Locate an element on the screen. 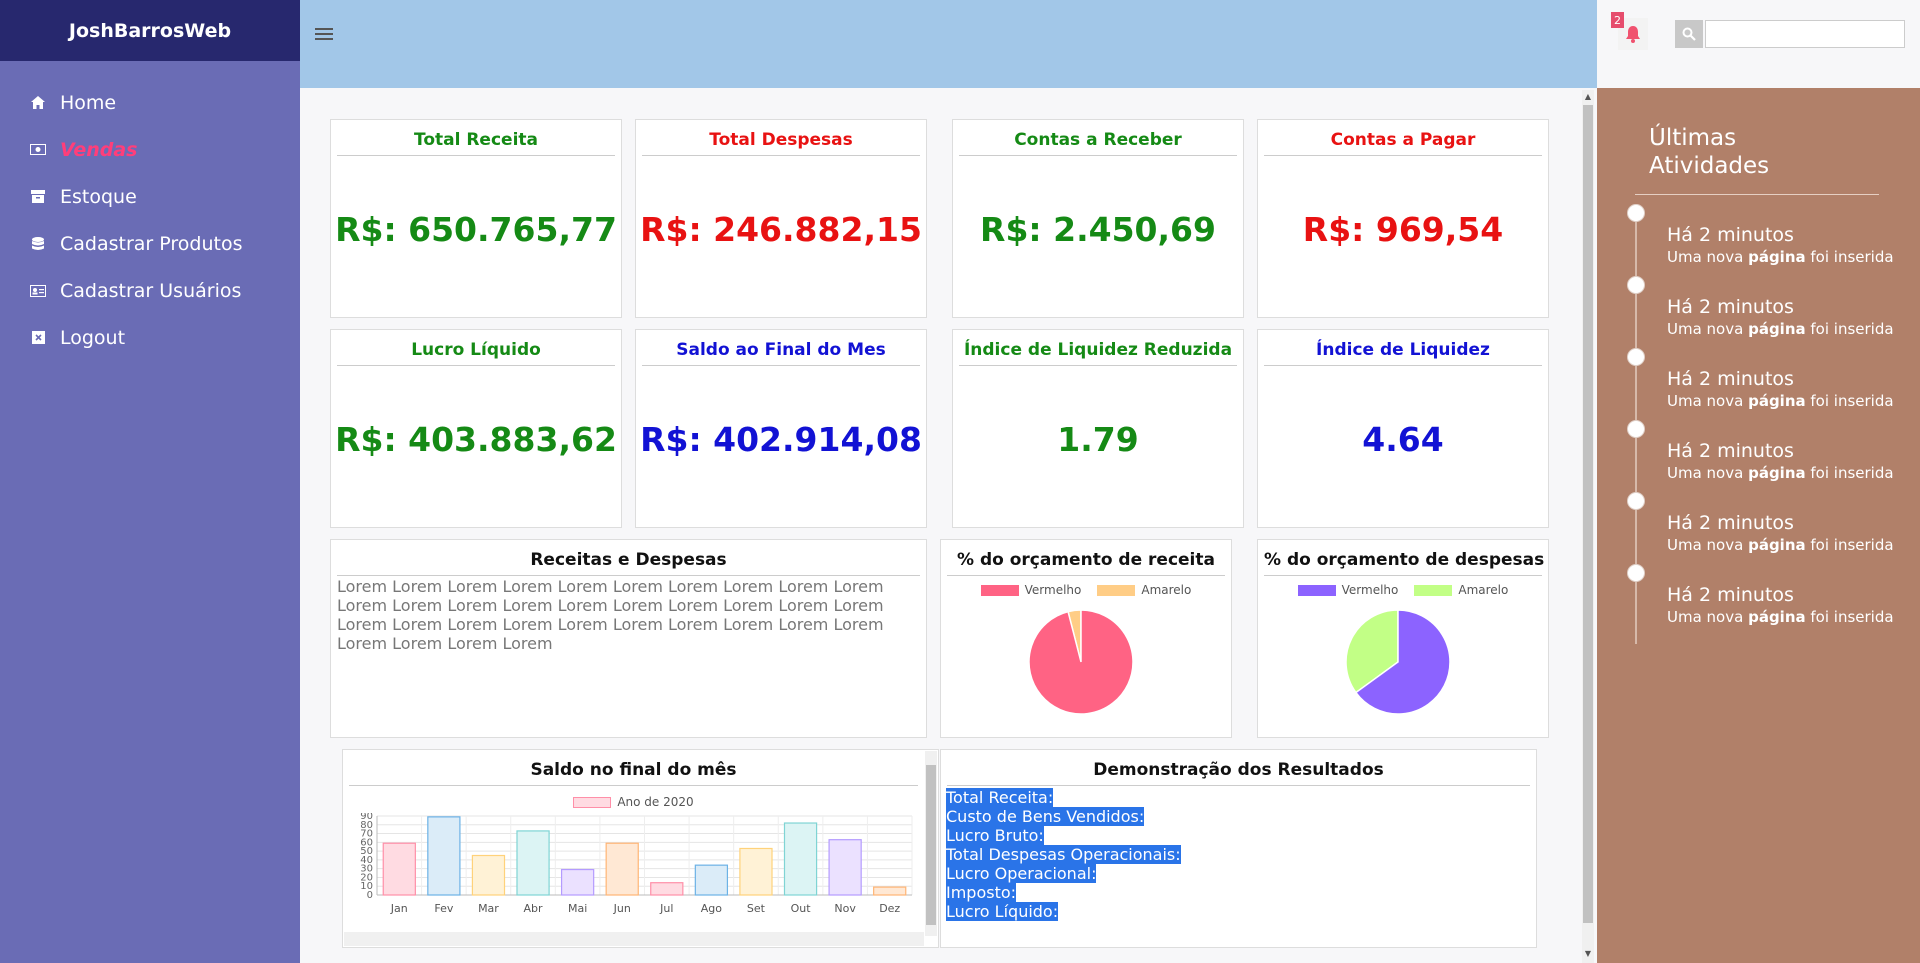 The image size is (1920, 963). bar-dez is located at coordinates (890, 891).